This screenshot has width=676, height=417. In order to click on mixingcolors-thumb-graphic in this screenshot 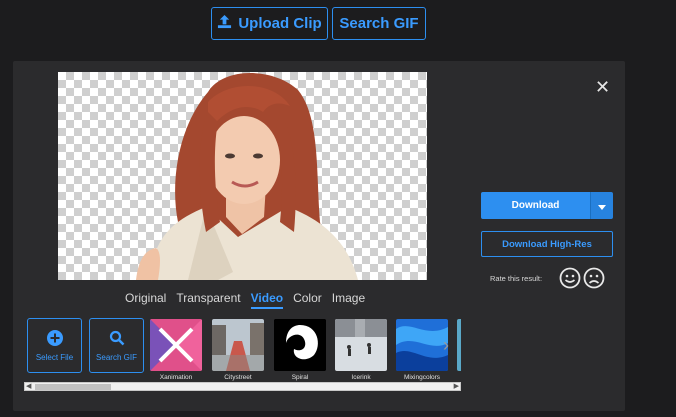, I will do `click(422, 345)`.